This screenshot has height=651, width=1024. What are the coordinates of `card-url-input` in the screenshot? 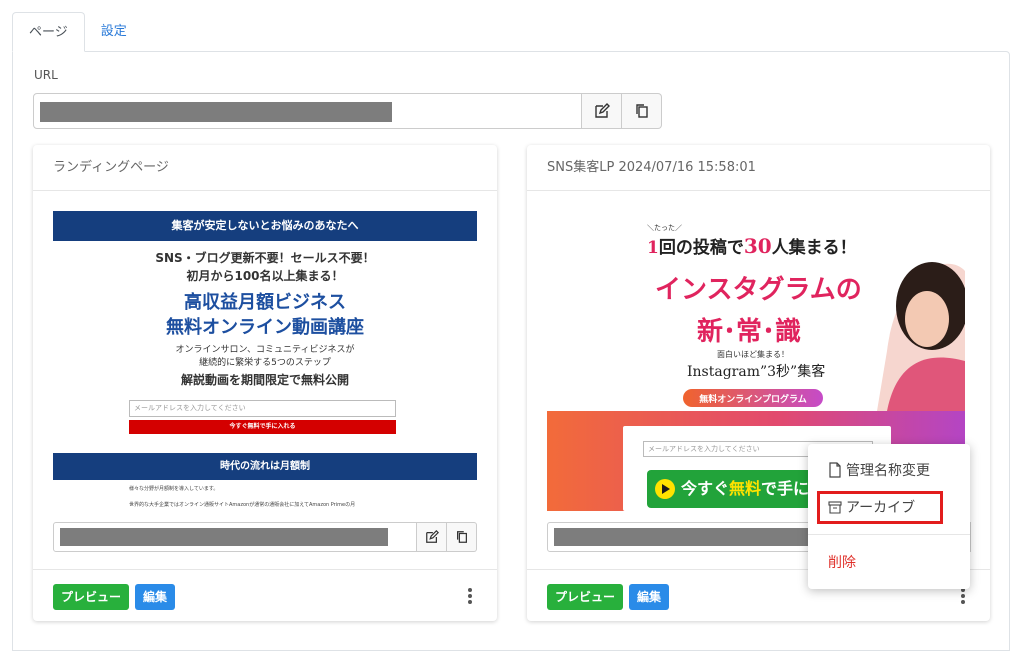 It's located at (235, 537).